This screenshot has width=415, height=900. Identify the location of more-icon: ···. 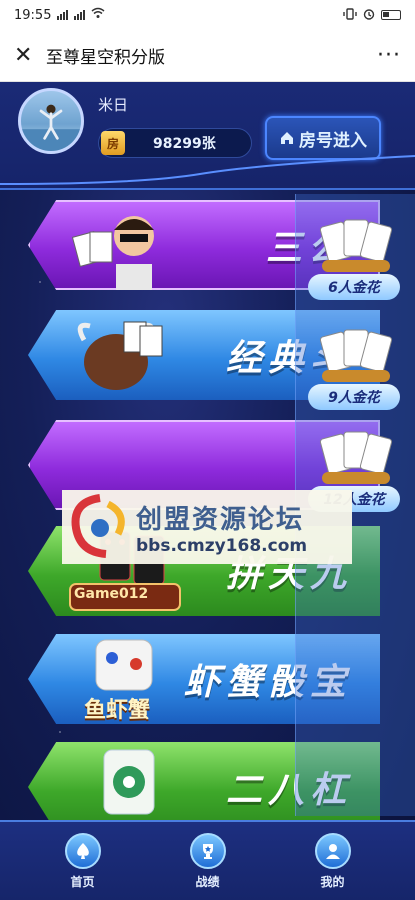
(389, 55).